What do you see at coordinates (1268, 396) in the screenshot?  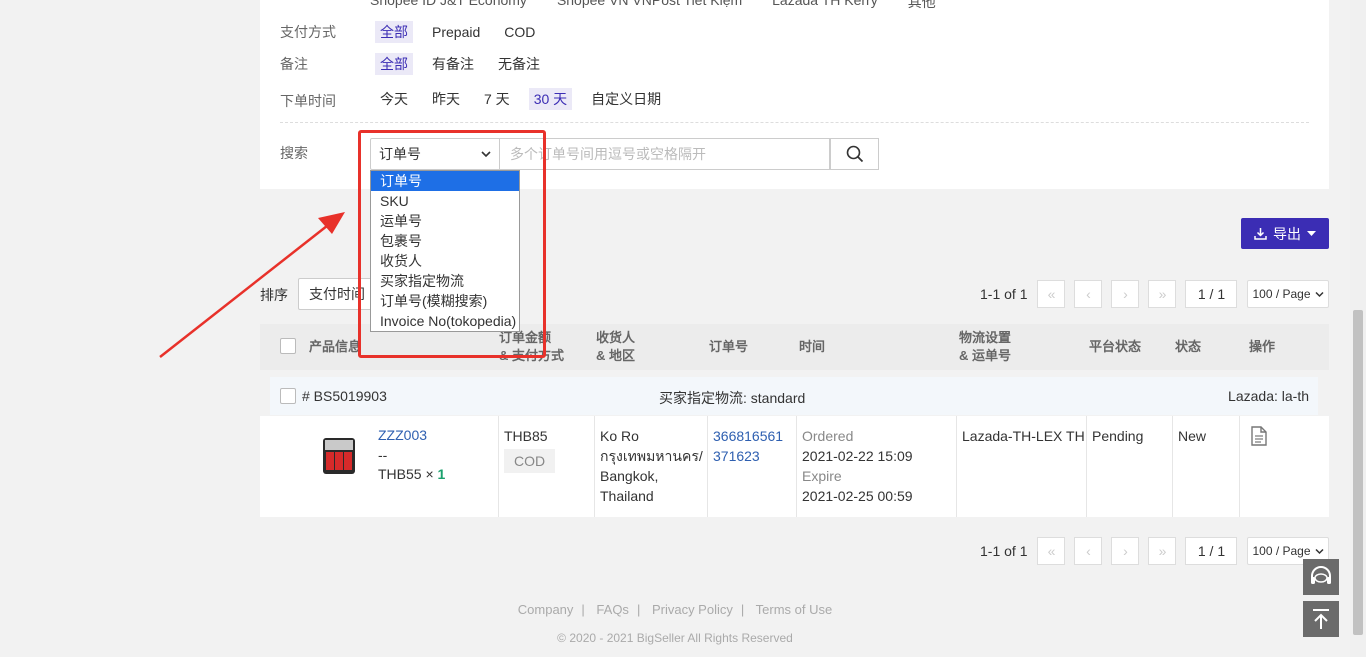 I see `store-name: Lazada: la-th` at bounding box center [1268, 396].